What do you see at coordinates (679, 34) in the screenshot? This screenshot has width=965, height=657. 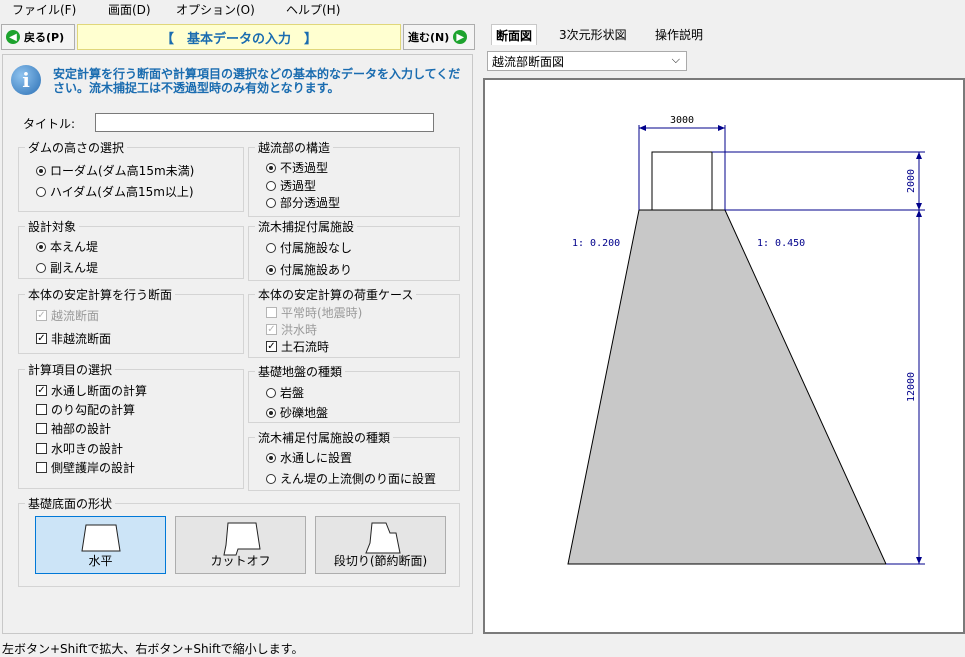 I see `tab-instructions: 操作説明` at bounding box center [679, 34].